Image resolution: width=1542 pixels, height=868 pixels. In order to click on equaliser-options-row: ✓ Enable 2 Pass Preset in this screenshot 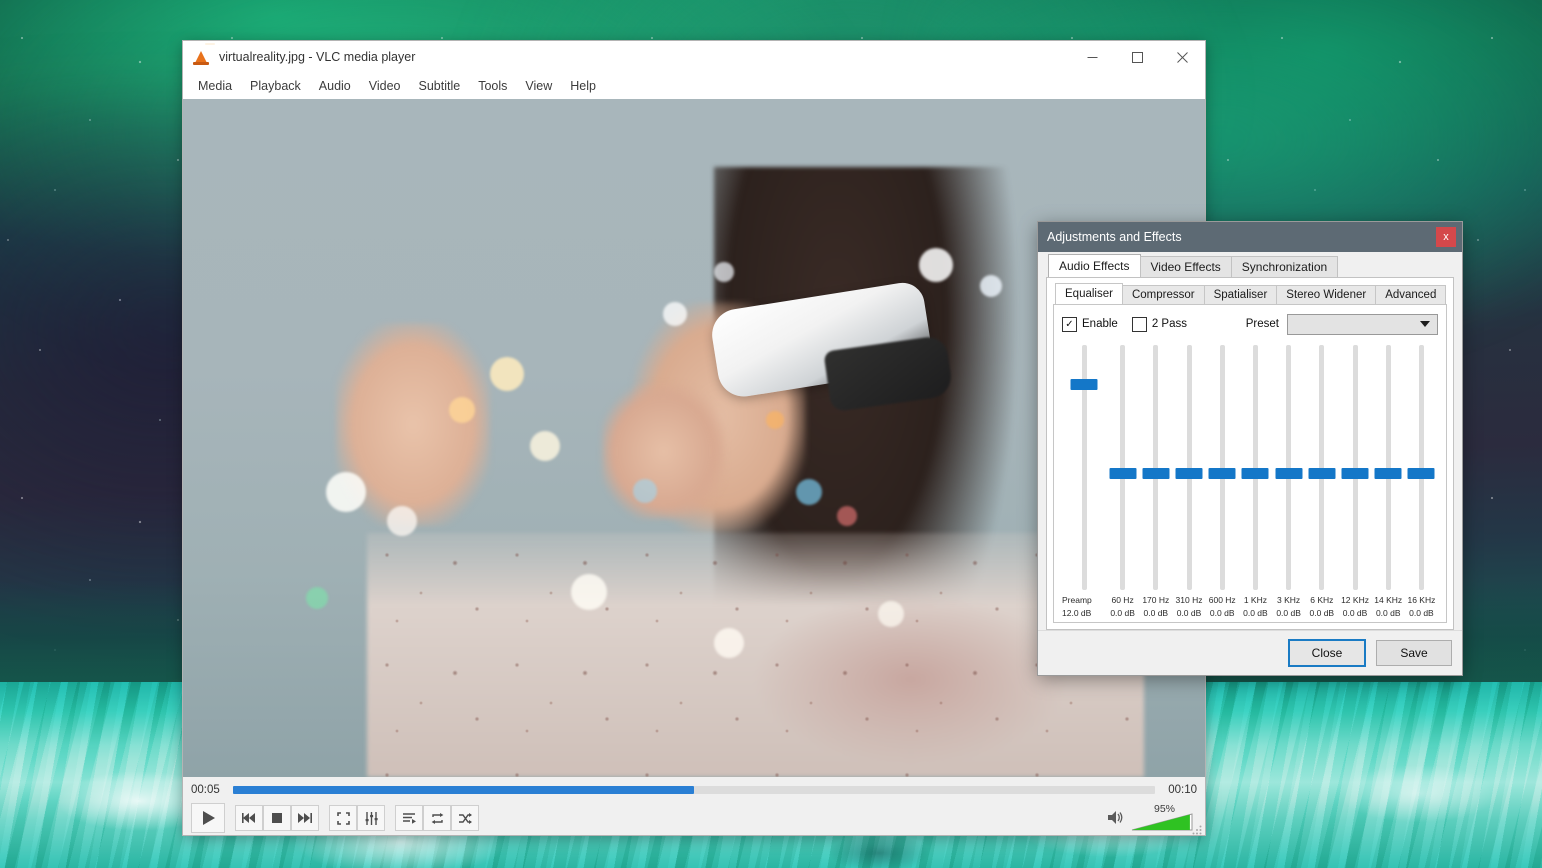, I will do `click(1250, 324)`.